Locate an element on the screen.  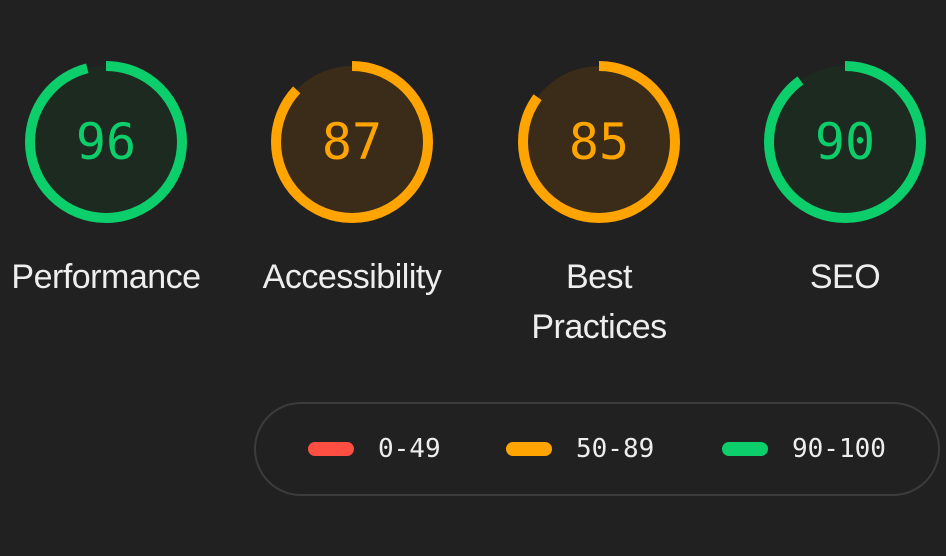
legend-item-pass: 90-100 is located at coordinates (804, 449).